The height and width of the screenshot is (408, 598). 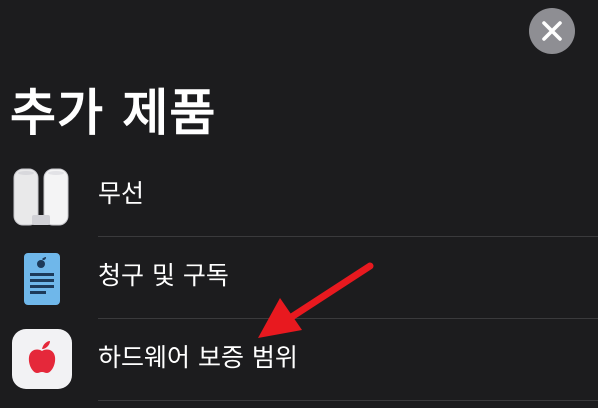 What do you see at coordinates (198, 357) in the screenshot?
I see `list-item-label: 하드웨어 보증 범위` at bounding box center [198, 357].